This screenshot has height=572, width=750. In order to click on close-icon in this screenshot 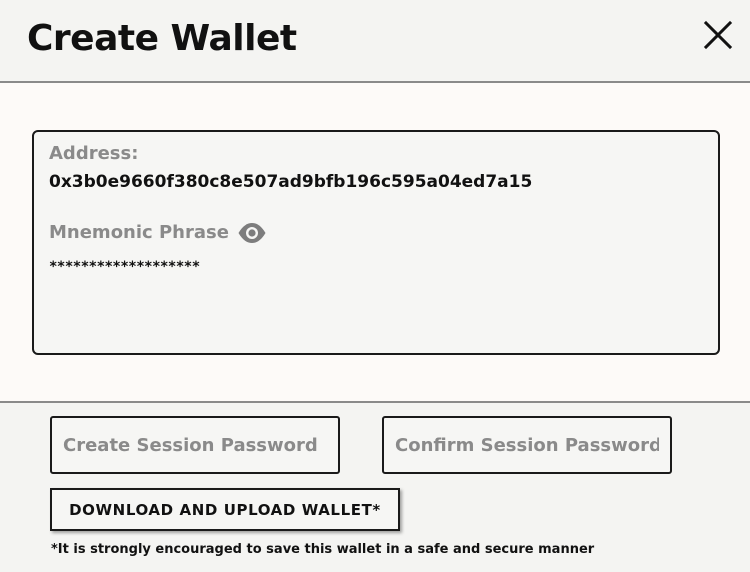, I will do `click(718, 35)`.